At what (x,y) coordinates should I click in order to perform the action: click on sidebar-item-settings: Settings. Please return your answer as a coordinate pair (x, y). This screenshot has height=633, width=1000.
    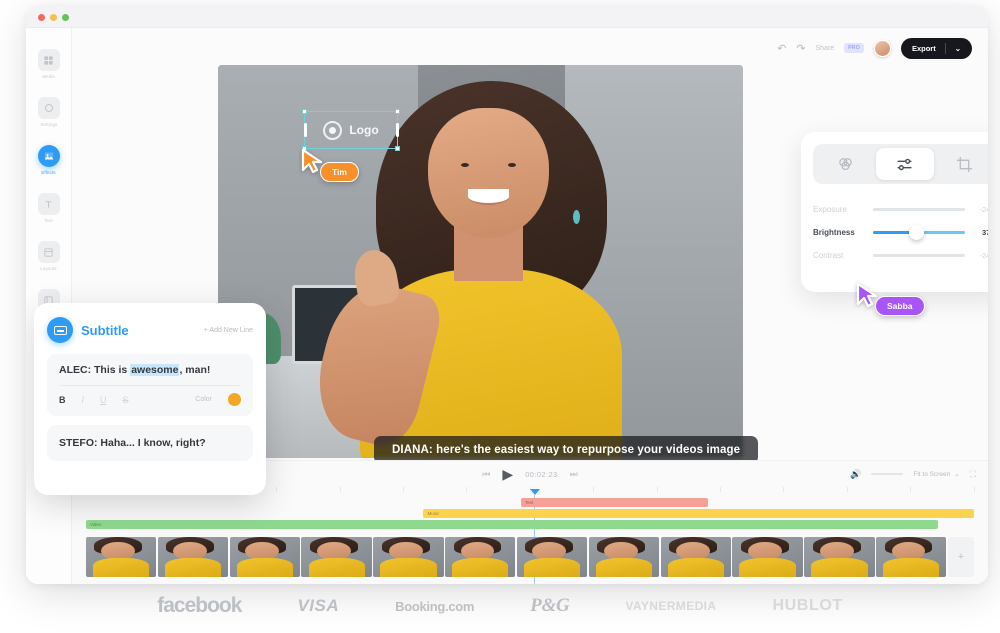
    Looking at the image, I should click on (48, 112).